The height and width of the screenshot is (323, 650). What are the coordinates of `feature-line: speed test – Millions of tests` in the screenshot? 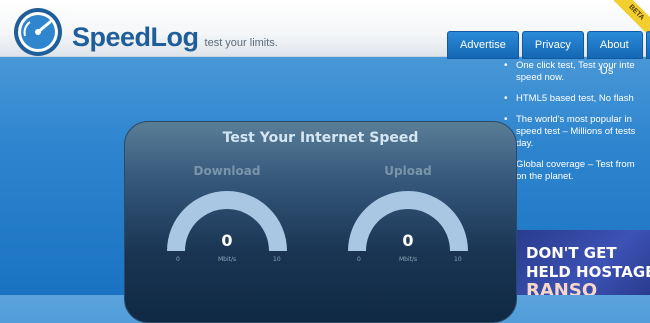 It's located at (576, 131).